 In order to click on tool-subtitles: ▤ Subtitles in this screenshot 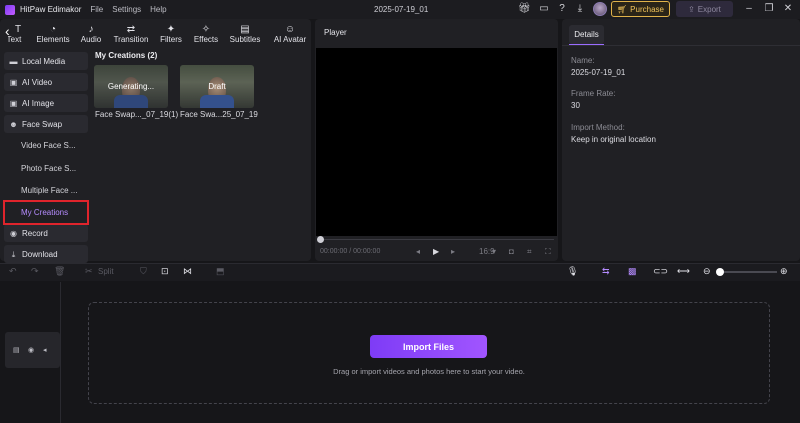, I will do `click(245, 32)`.